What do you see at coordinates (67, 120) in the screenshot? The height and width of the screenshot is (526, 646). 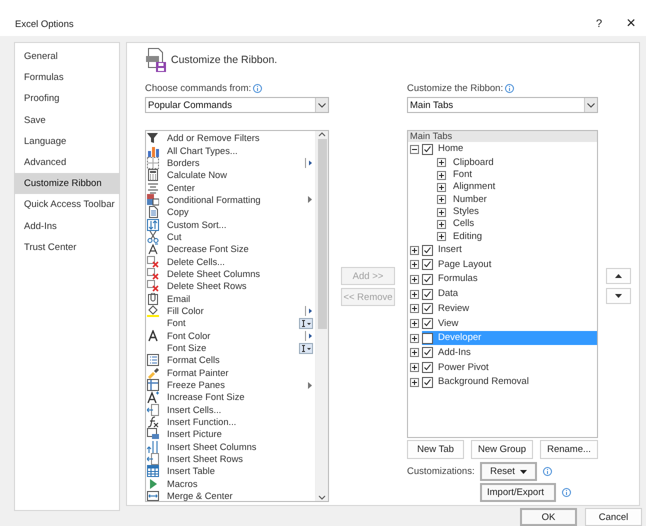 I see `nav-item: Save` at bounding box center [67, 120].